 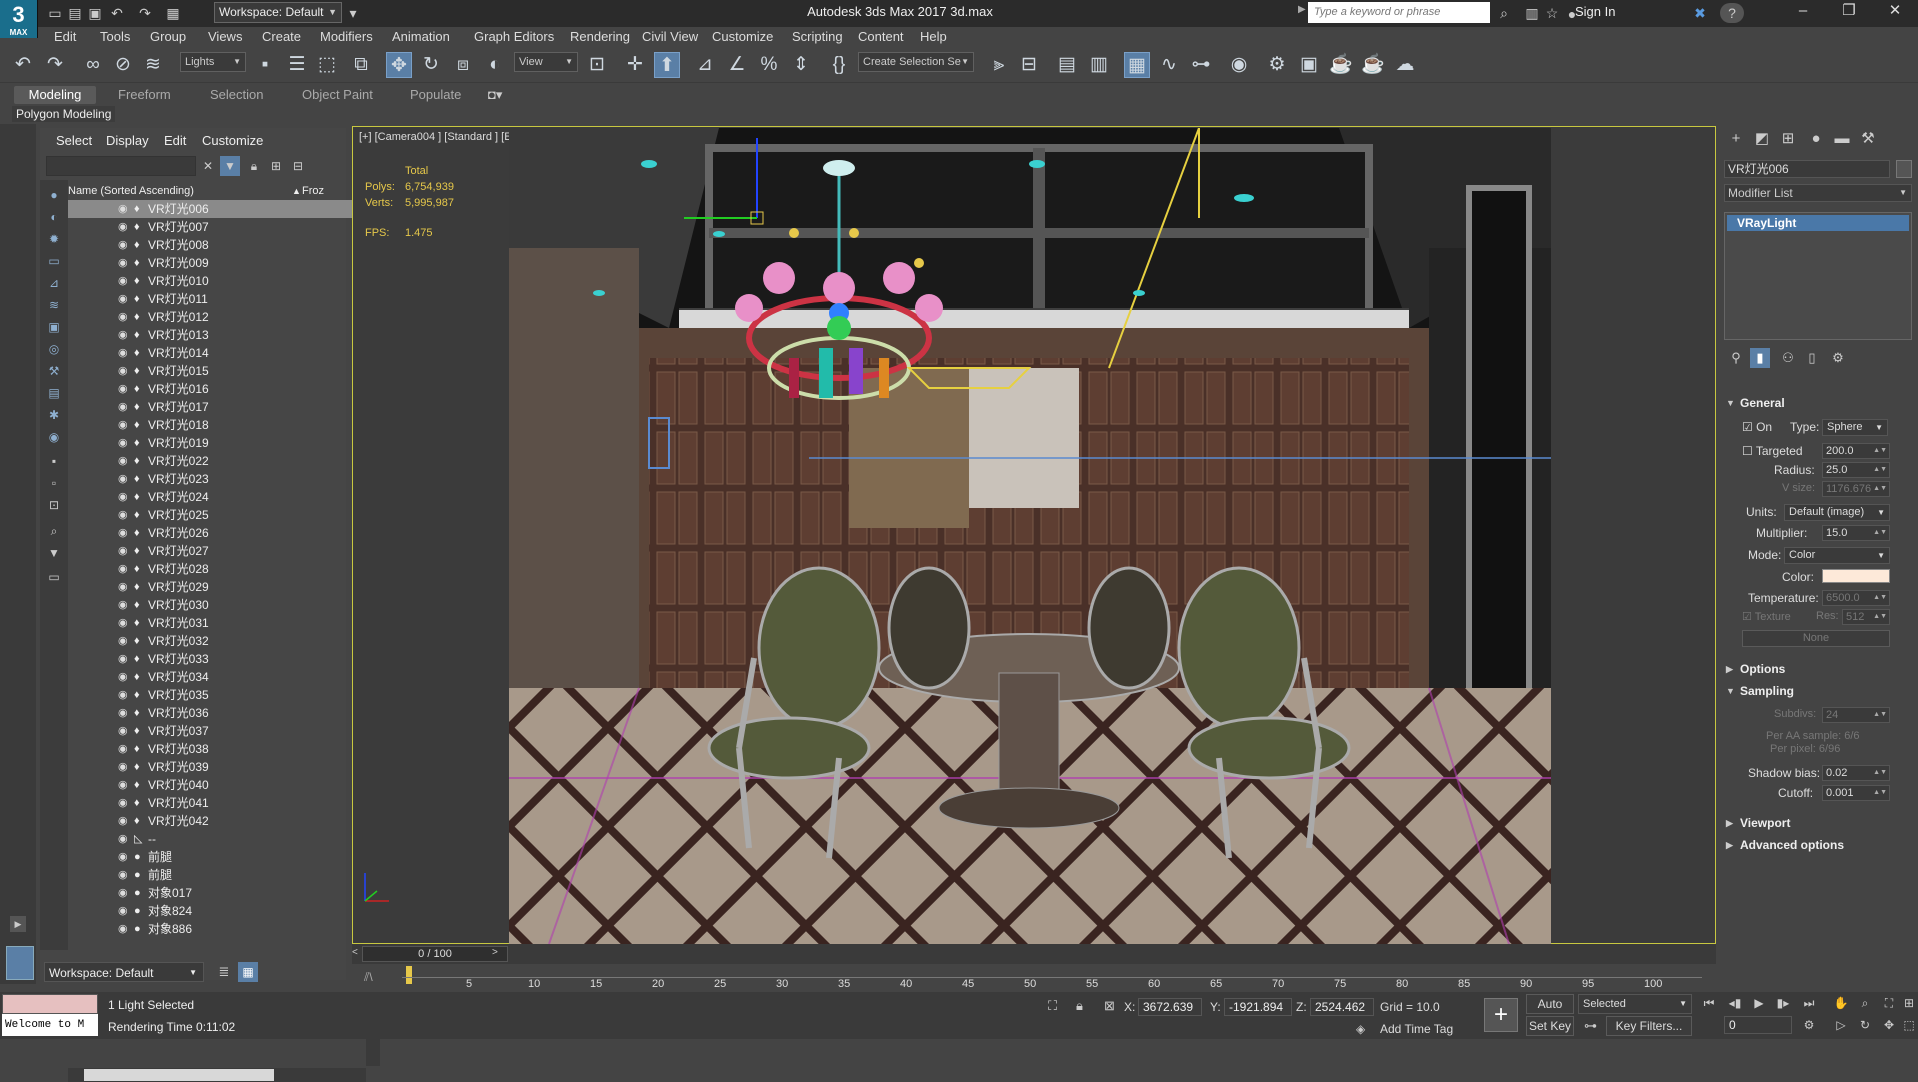 What do you see at coordinates (1239, 65) in the screenshot?
I see `material-editor-icon: ◉` at bounding box center [1239, 65].